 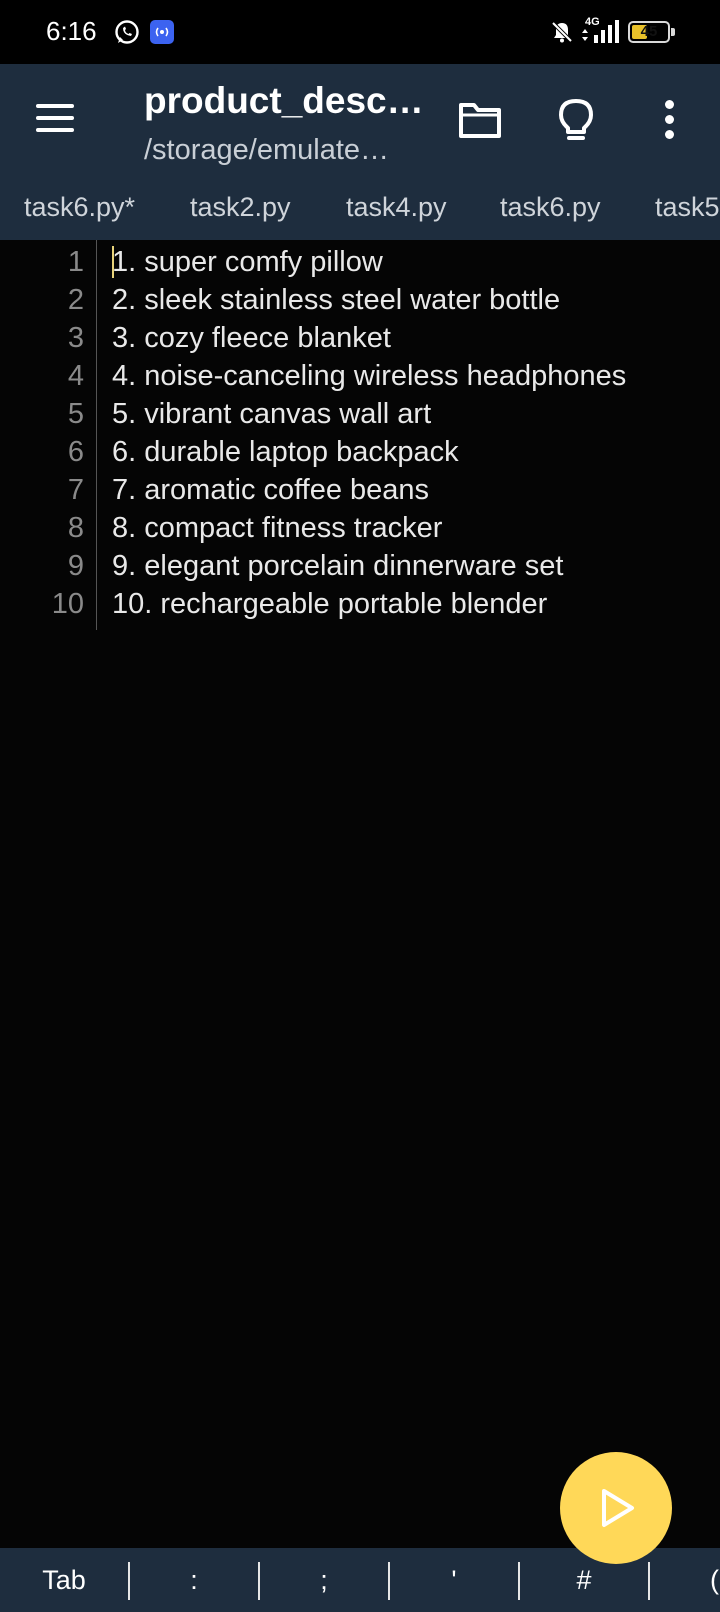 I want to click on code-line: 10. rechargeable portable blender, so click(x=329, y=604).